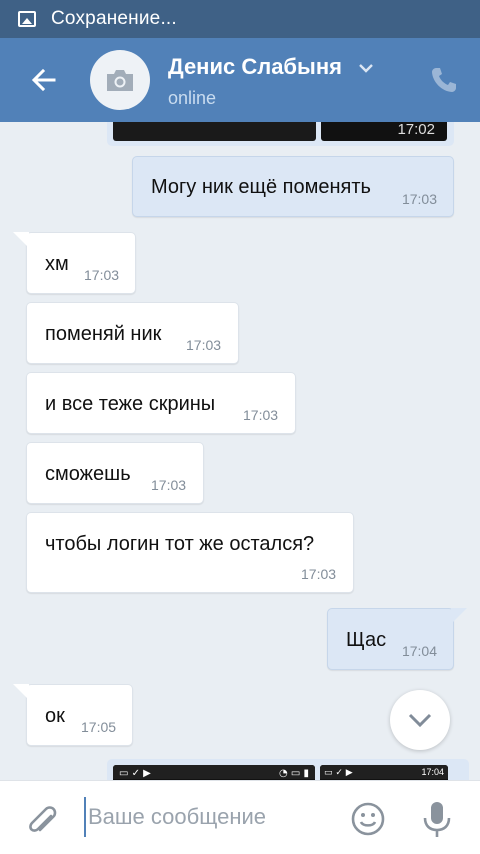 The width and height of the screenshot is (480, 854). I want to click on message-text: ок, so click(55, 716).